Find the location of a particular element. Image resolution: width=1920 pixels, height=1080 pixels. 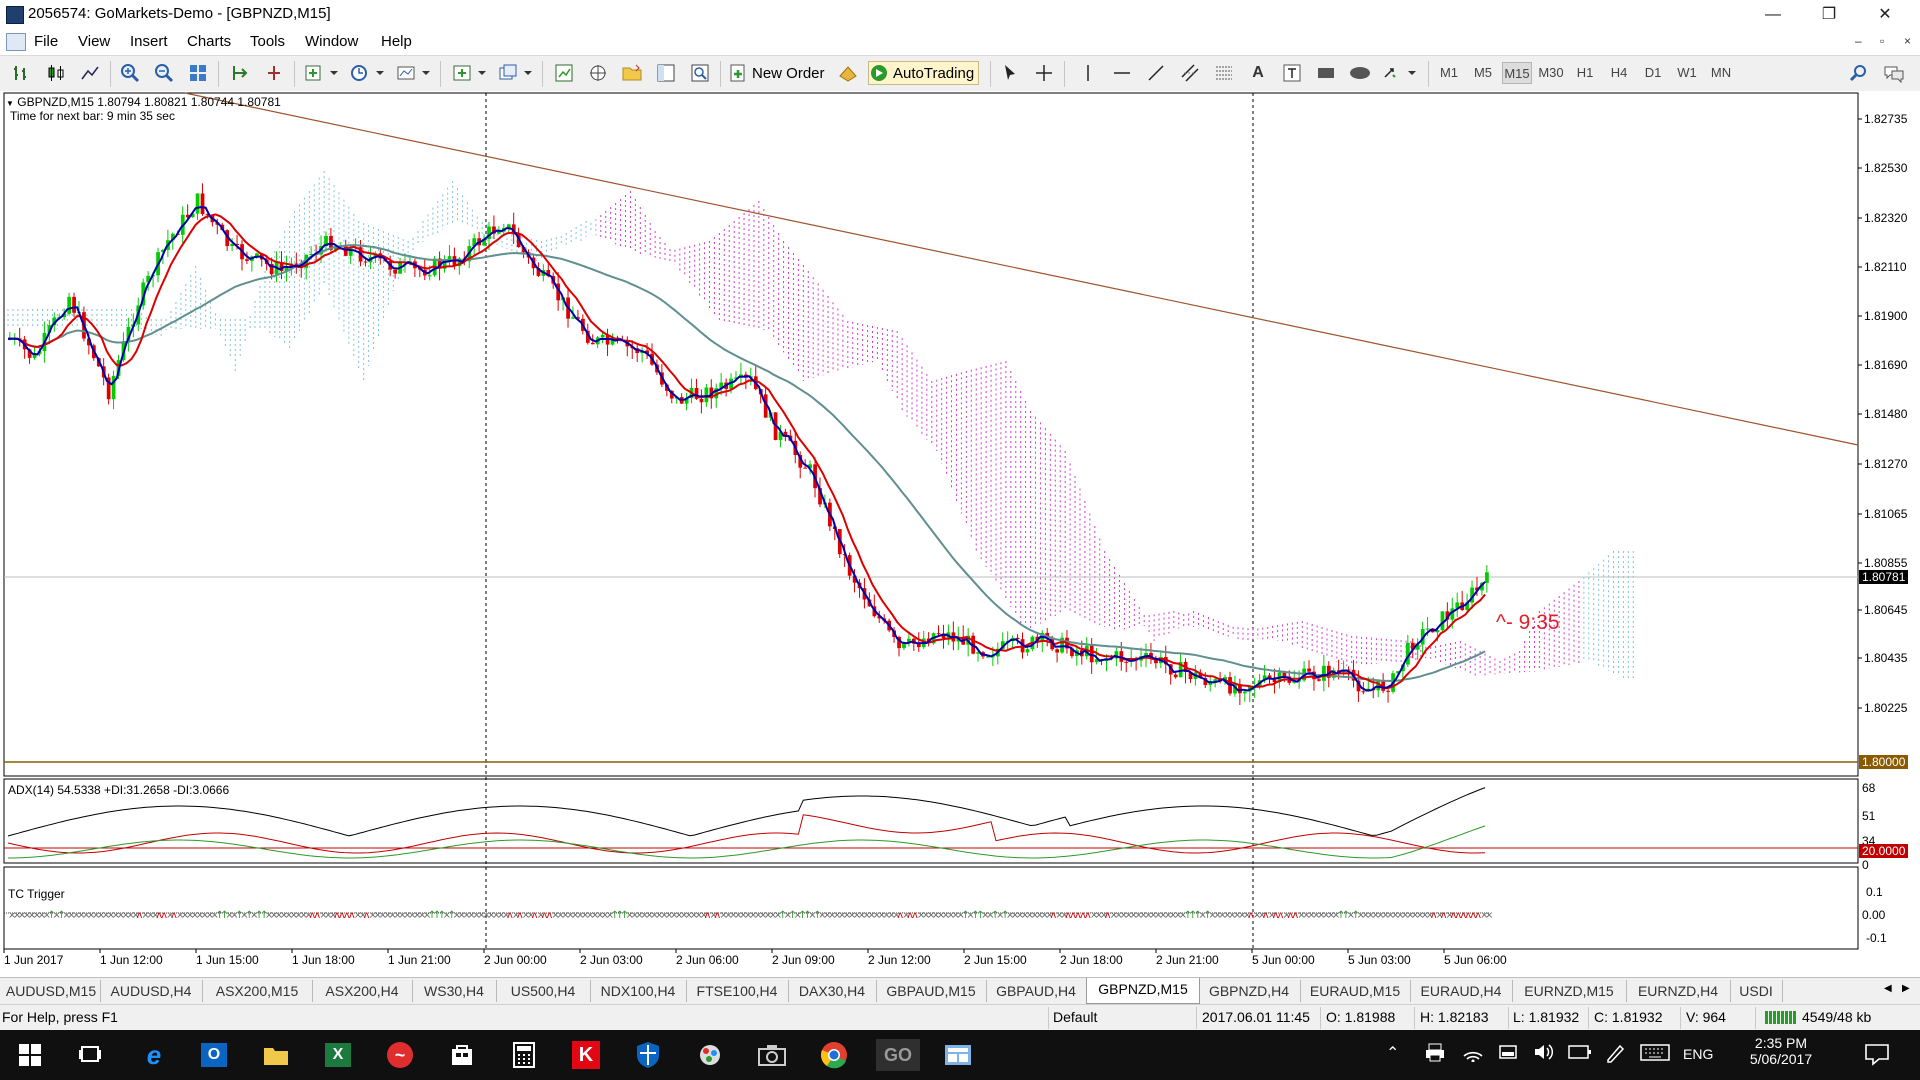

clock: 2:35 PM 5/06/2017 is located at coordinates (1781, 1051).